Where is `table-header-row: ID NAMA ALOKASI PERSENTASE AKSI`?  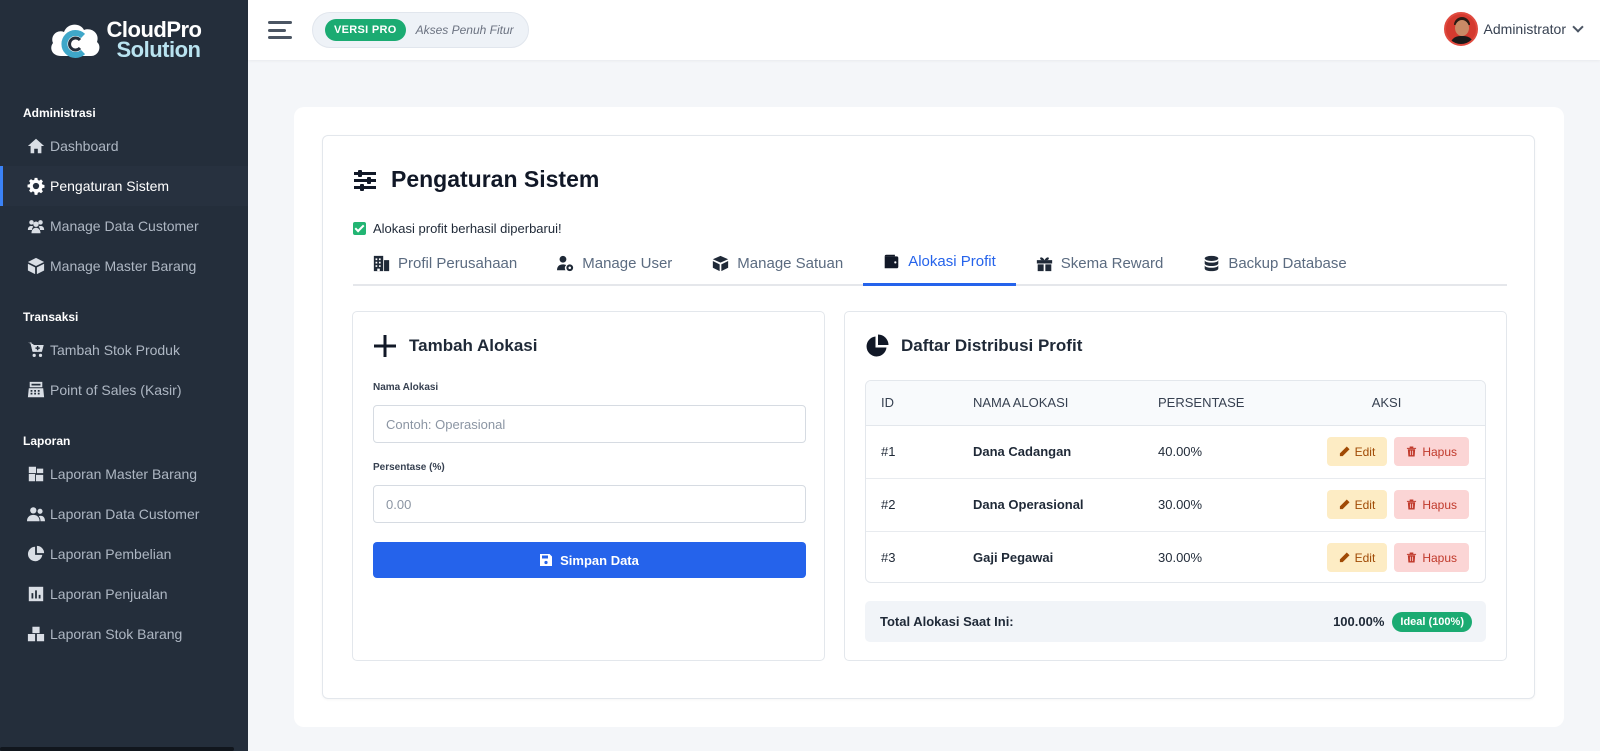 table-header-row: ID NAMA ALOKASI PERSENTASE AKSI is located at coordinates (1175, 403).